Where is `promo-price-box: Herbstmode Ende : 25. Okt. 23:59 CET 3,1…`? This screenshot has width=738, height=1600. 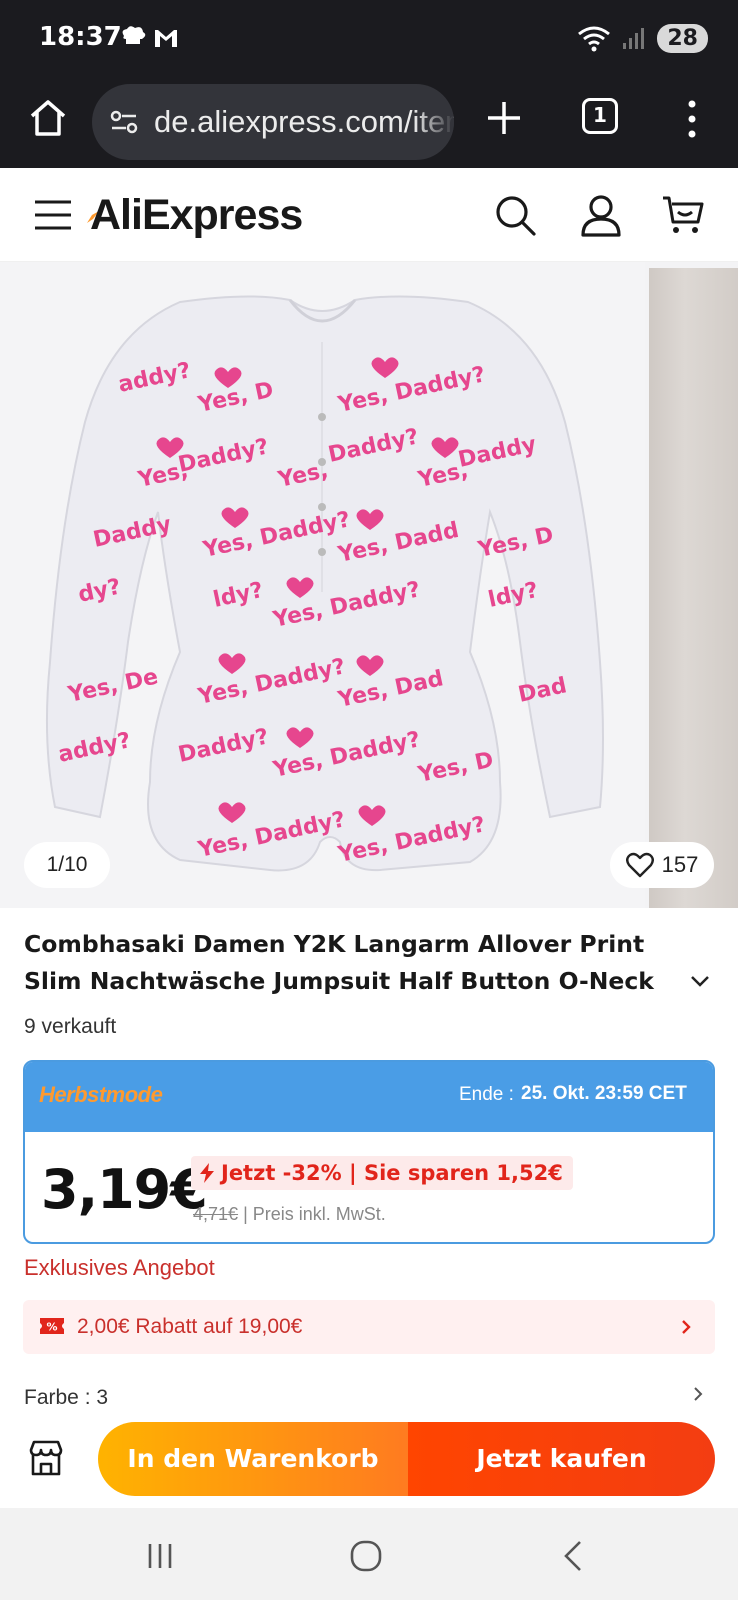
promo-price-box: Herbstmode Ende : 25. Okt. 23:59 CET 3,1… is located at coordinates (369, 1152).